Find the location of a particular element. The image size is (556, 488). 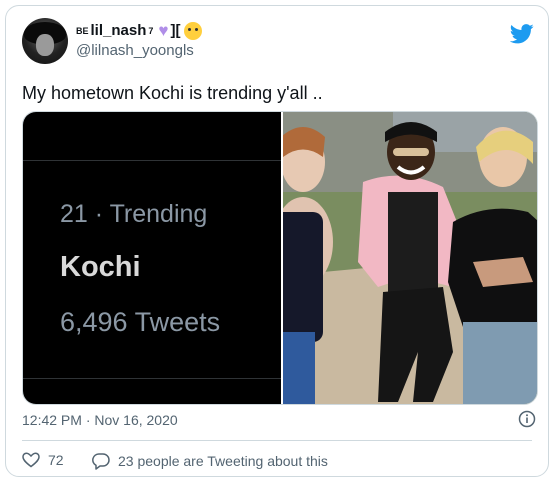

display-prefix: BE is located at coordinates (82, 31).